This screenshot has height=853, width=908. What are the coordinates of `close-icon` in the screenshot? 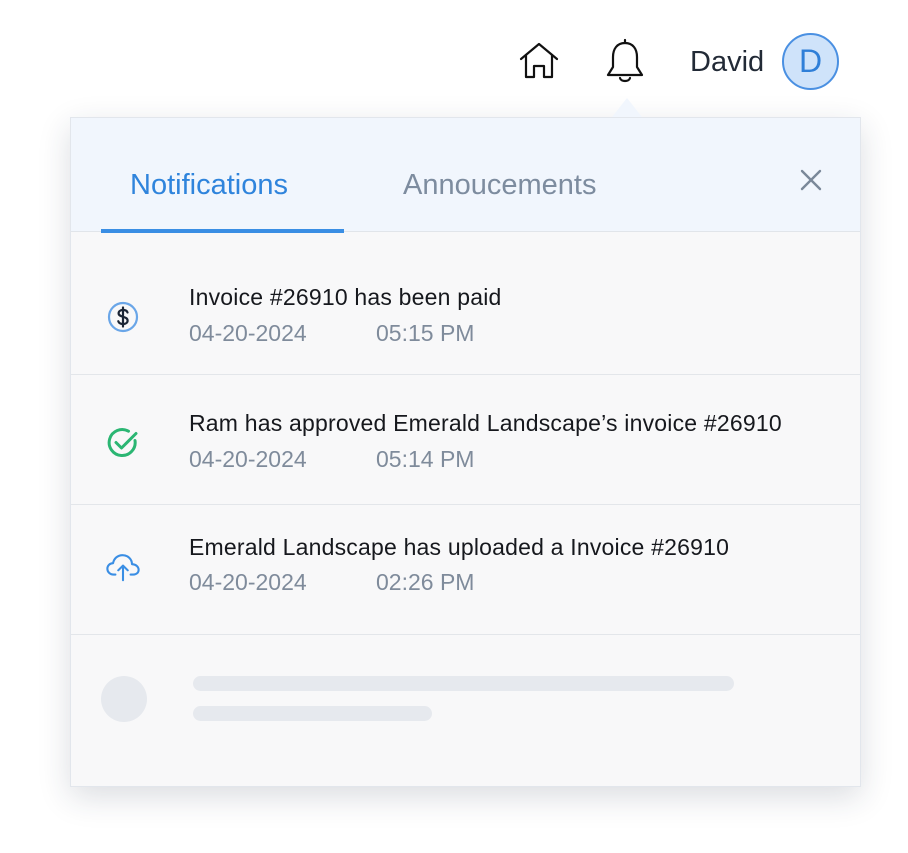 It's located at (811, 182).